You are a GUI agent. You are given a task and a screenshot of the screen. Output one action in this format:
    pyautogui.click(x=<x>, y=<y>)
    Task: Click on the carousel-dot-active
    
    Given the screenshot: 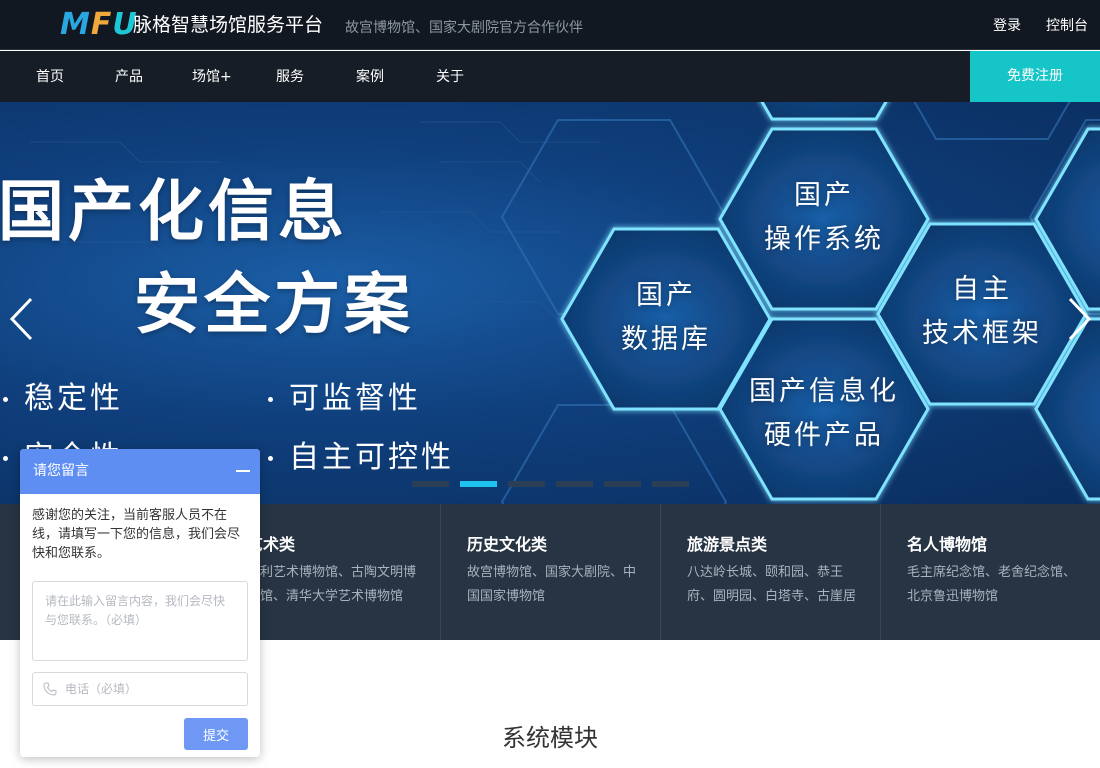 What is the action you would take?
    pyautogui.click(x=478, y=484)
    